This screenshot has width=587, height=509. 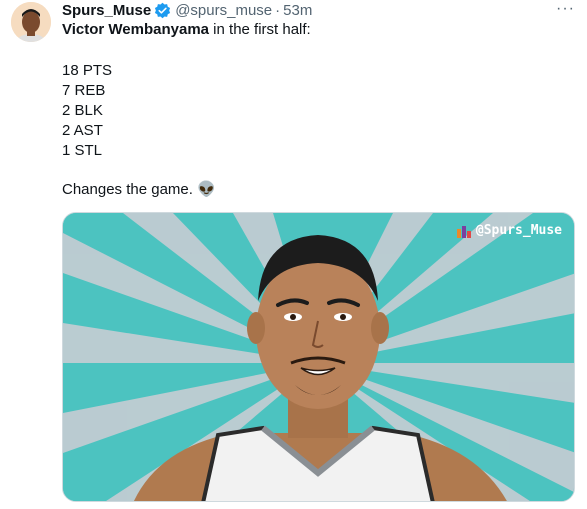 I want to click on intro-rest: in the first half:, so click(x=260, y=29).